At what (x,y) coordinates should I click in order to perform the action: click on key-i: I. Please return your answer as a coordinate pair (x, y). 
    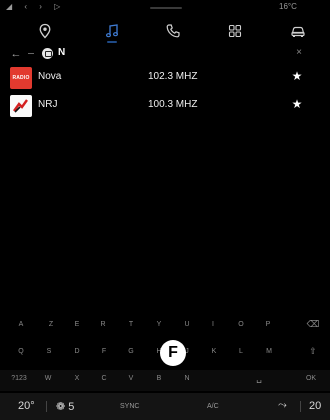
    Looking at the image, I should click on (213, 324).